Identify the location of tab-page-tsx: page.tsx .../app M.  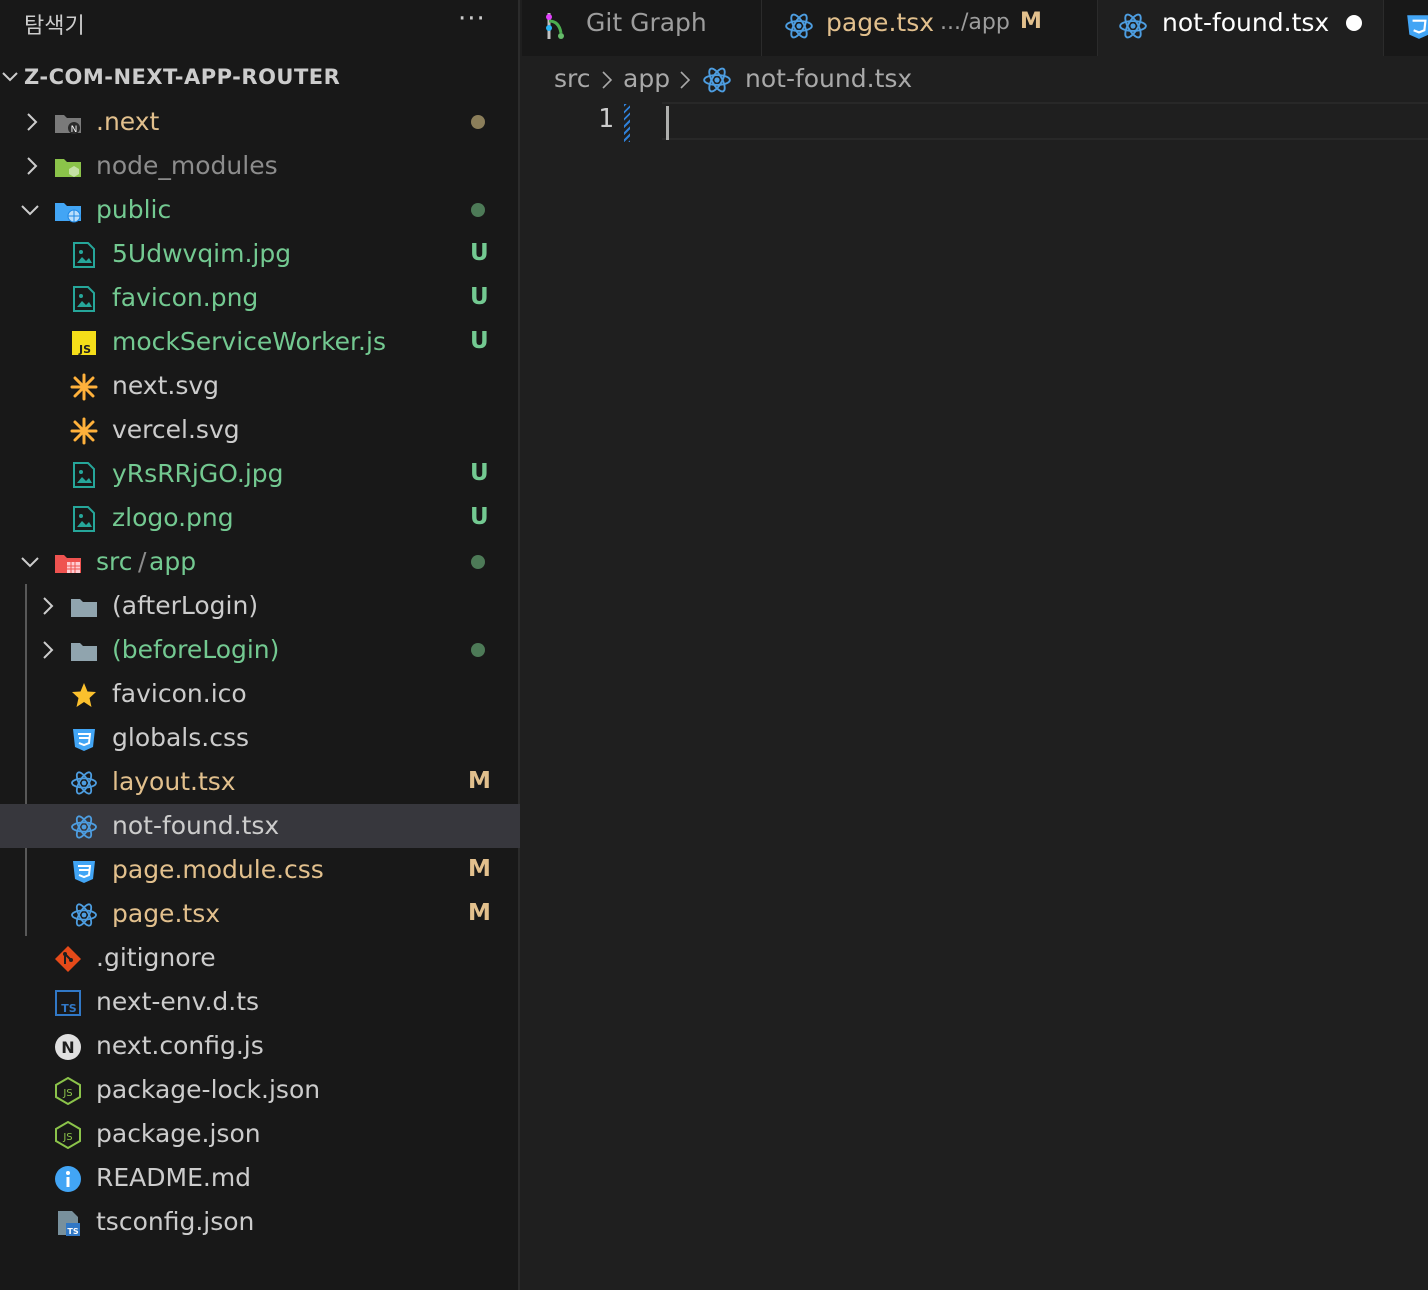
(930, 28).